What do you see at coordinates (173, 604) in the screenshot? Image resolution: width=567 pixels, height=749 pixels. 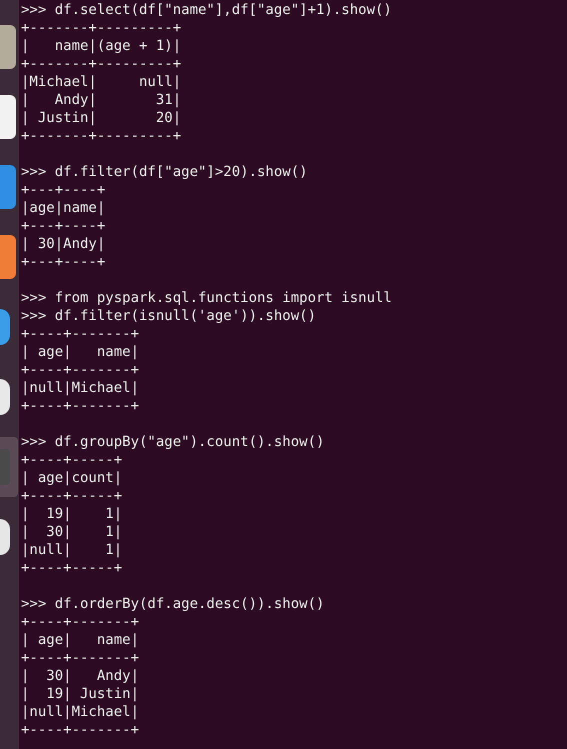 I see `terminal-line: >>> df.orderBy(df.age.desc()).show()` at bounding box center [173, 604].